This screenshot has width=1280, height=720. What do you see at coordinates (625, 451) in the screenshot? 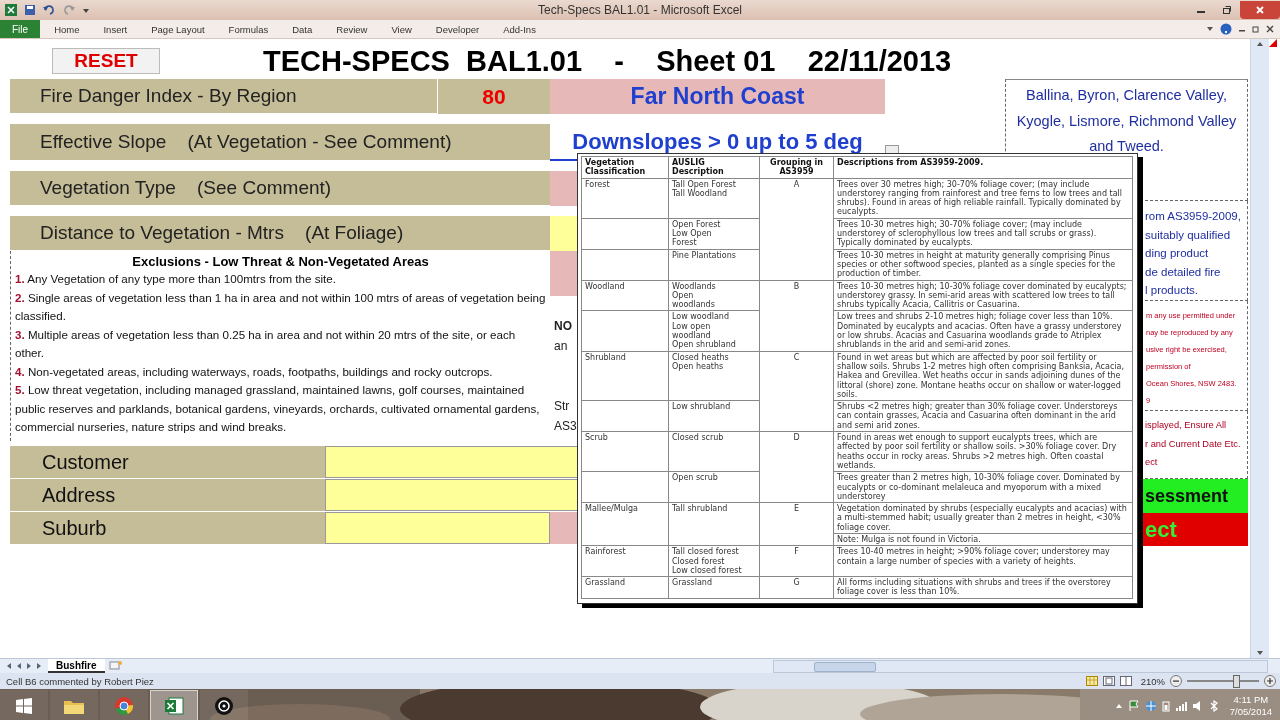
I see `table-cell: Scrub` at bounding box center [625, 451].